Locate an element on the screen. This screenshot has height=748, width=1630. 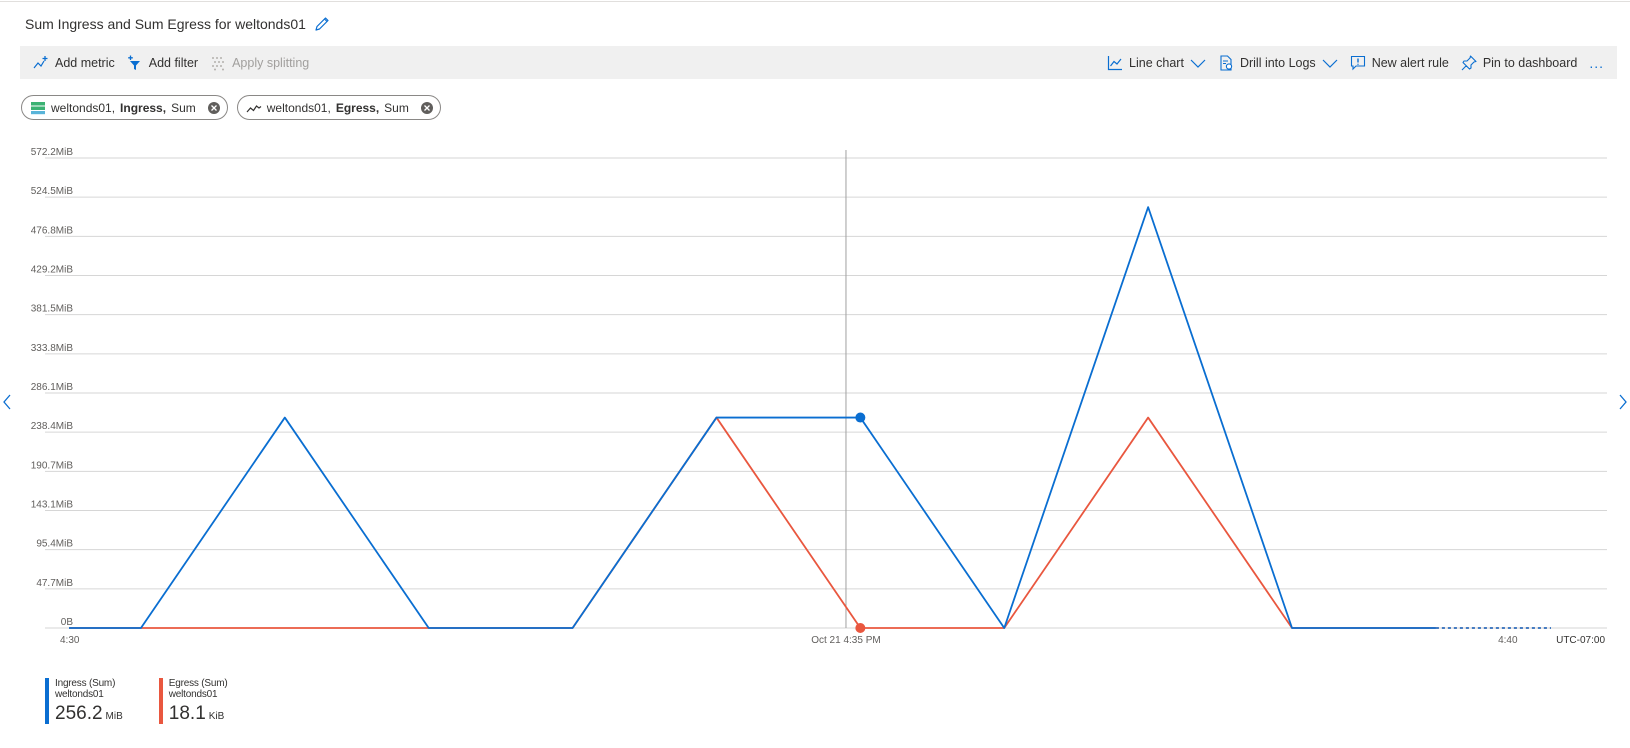
new-alert-rule-button: New alert rule is located at coordinates (1399, 62).